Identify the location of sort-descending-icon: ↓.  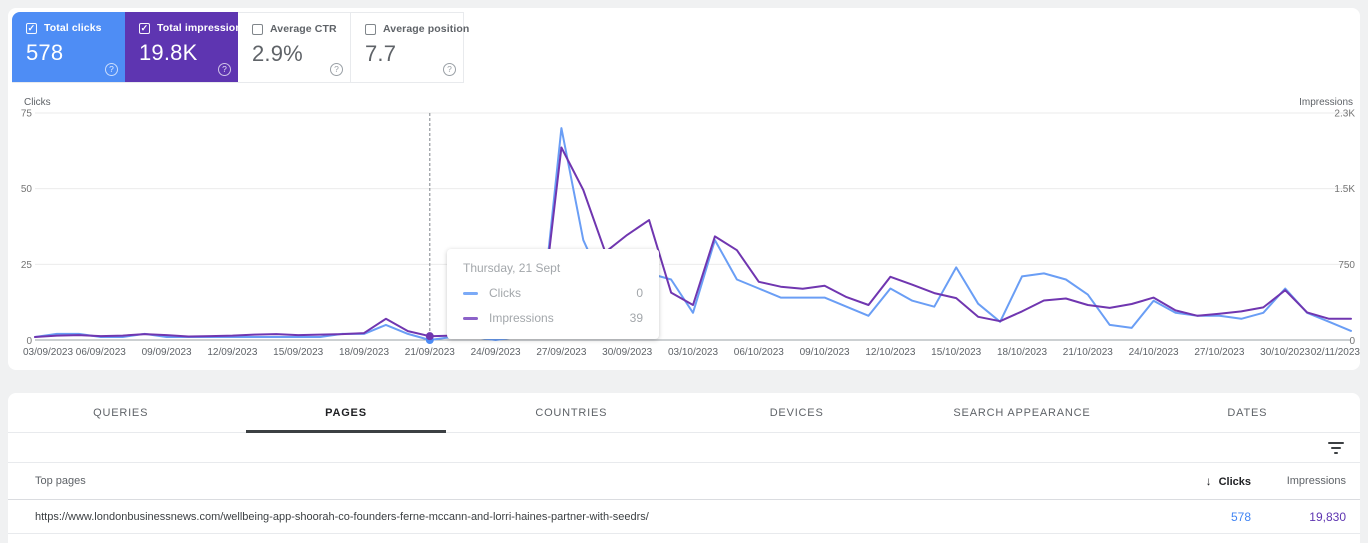
(1208, 481).